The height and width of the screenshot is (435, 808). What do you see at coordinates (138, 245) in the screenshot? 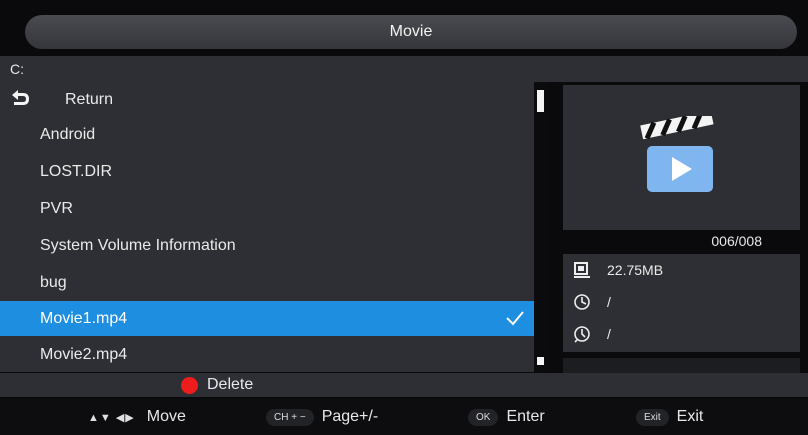
I see `list-item-label: System Volume Information` at bounding box center [138, 245].